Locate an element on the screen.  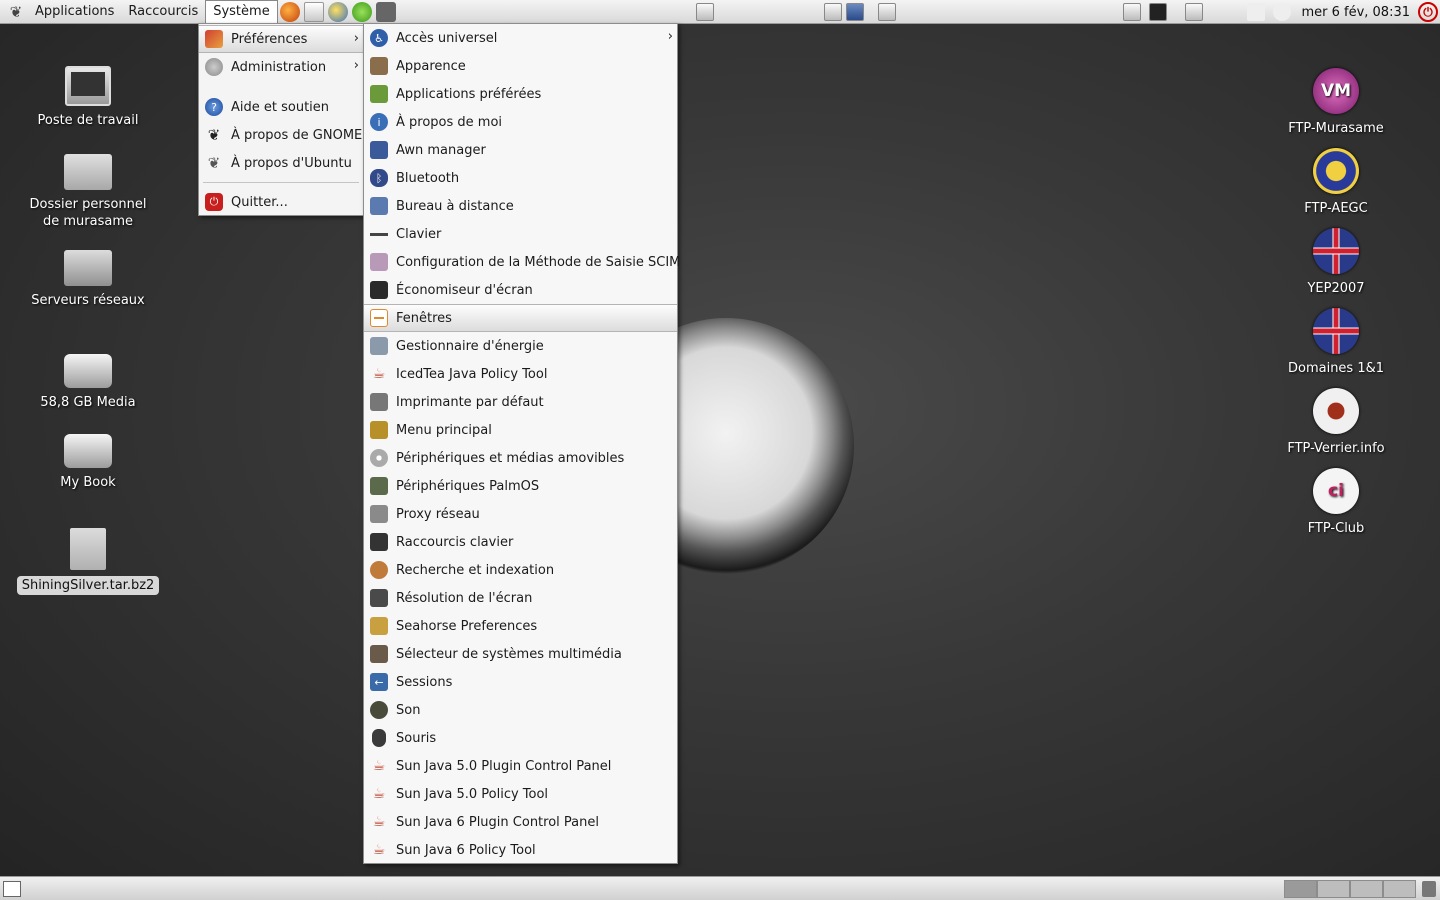
show-desktop-icon is located at coordinates (12, 889).